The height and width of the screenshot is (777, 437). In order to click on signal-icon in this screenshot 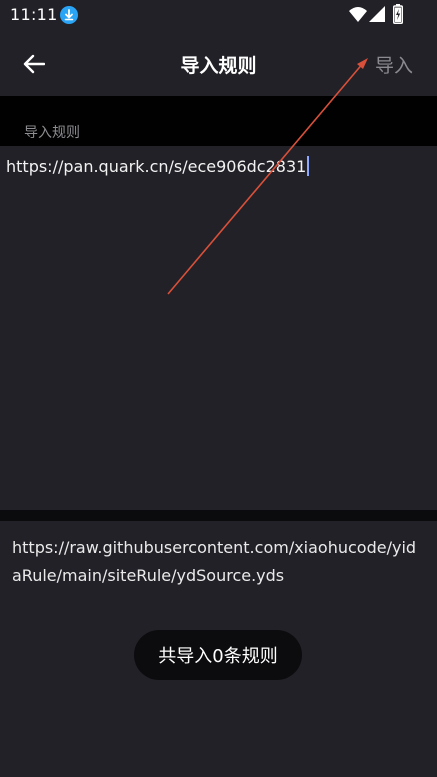, I will do `click(377, 14)`.